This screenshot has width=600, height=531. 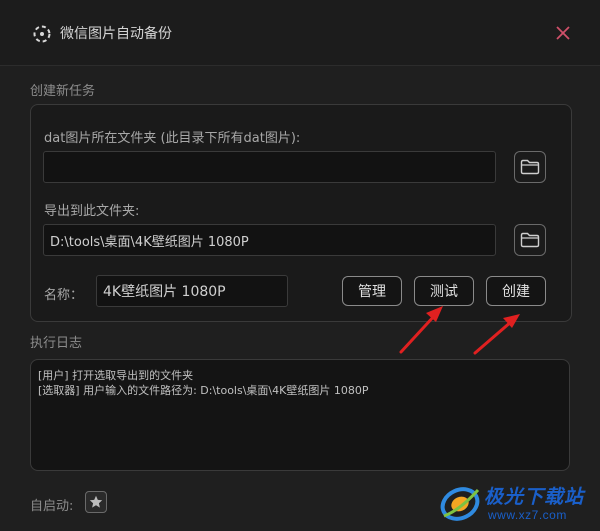 I want to click on browse-export-button, so click(x=530, y=240).